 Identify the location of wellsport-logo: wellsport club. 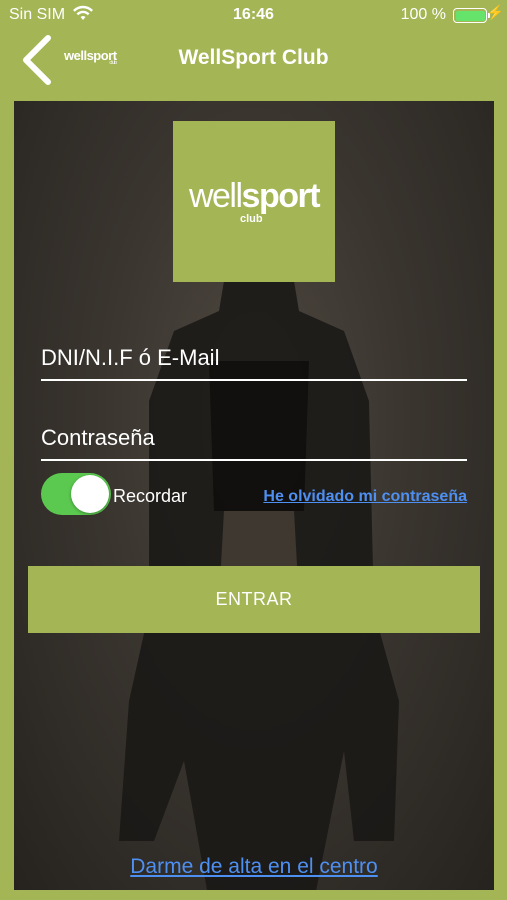
(254, 201).